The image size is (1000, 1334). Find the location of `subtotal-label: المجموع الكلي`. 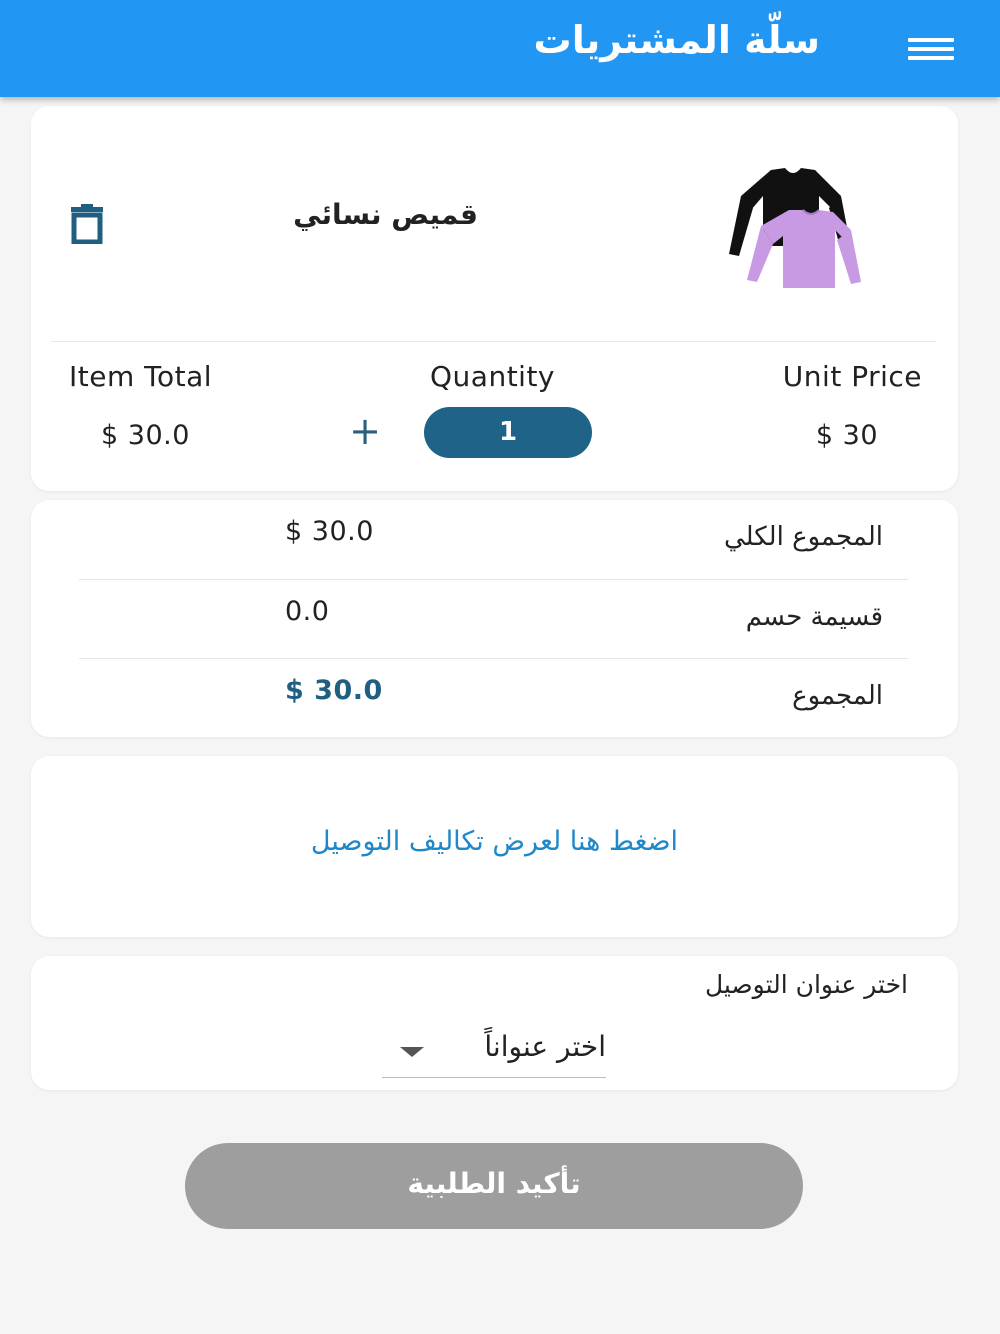

subtotal-label: المجموع الكلي is located at coordinates (803, 537).